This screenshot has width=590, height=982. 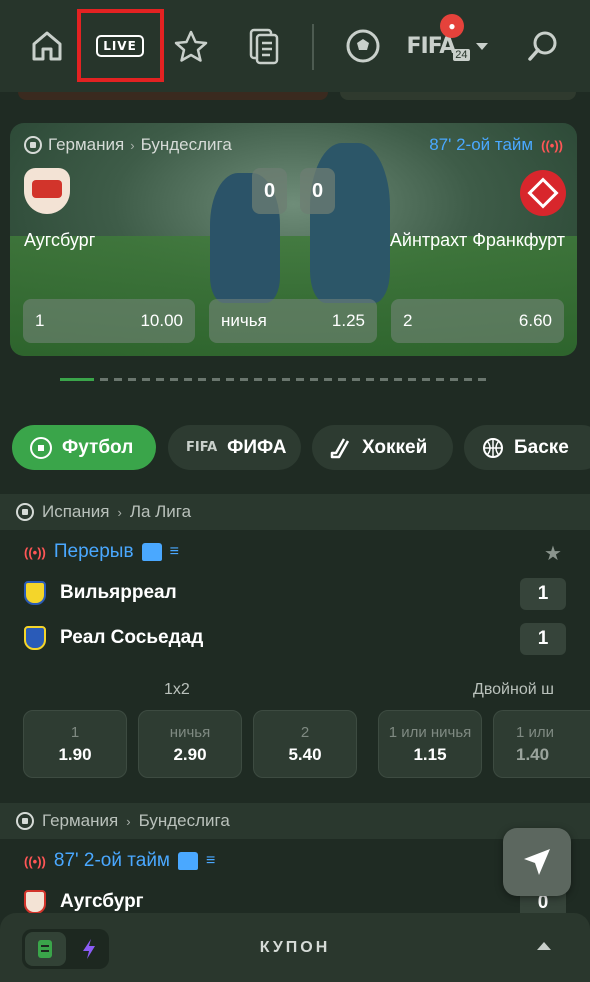 I want to click on page-indicator-active, so click(x=77, y=379).